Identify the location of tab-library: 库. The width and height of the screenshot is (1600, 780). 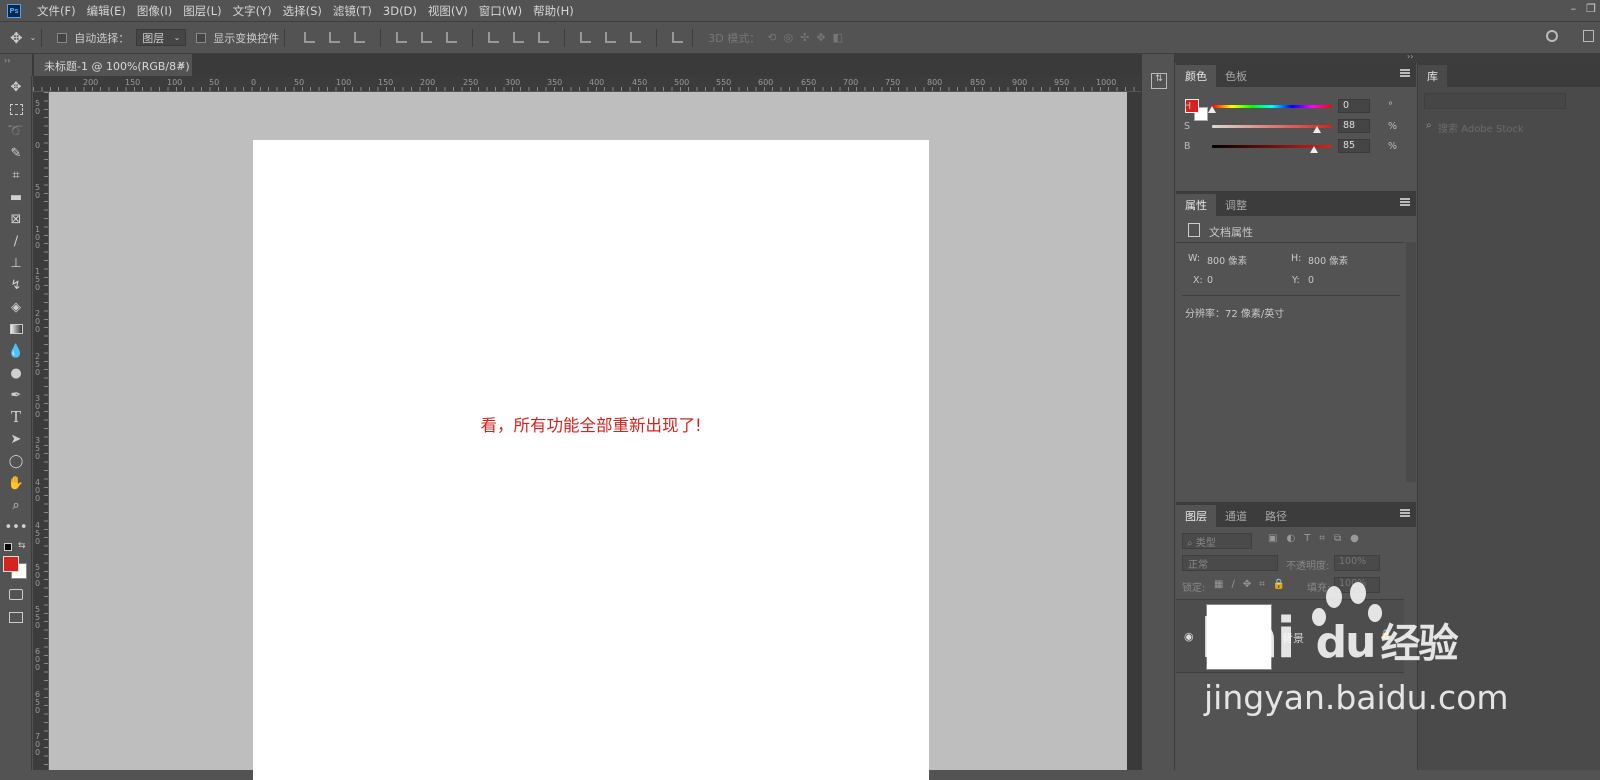
(1432, 76).